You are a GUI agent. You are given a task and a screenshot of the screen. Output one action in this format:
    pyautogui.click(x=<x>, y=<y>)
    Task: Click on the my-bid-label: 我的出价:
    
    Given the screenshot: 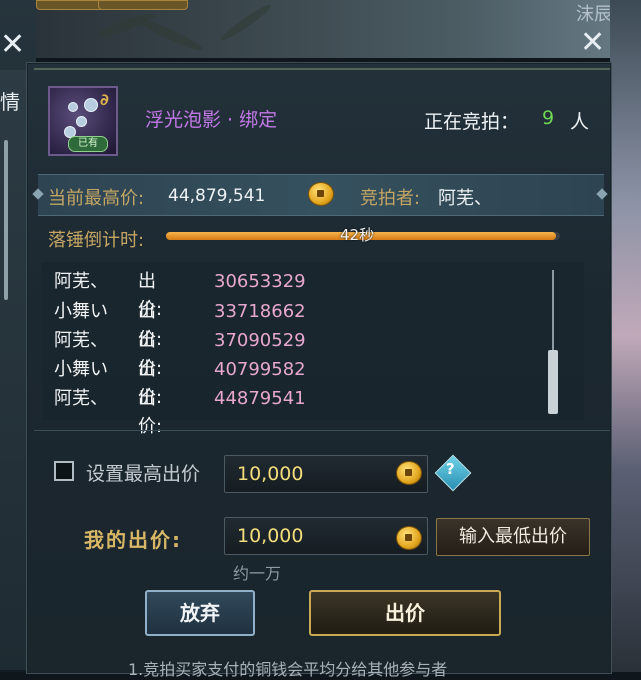 What is the action you would take?
    pyautogui.click(x=133, y=540)
    